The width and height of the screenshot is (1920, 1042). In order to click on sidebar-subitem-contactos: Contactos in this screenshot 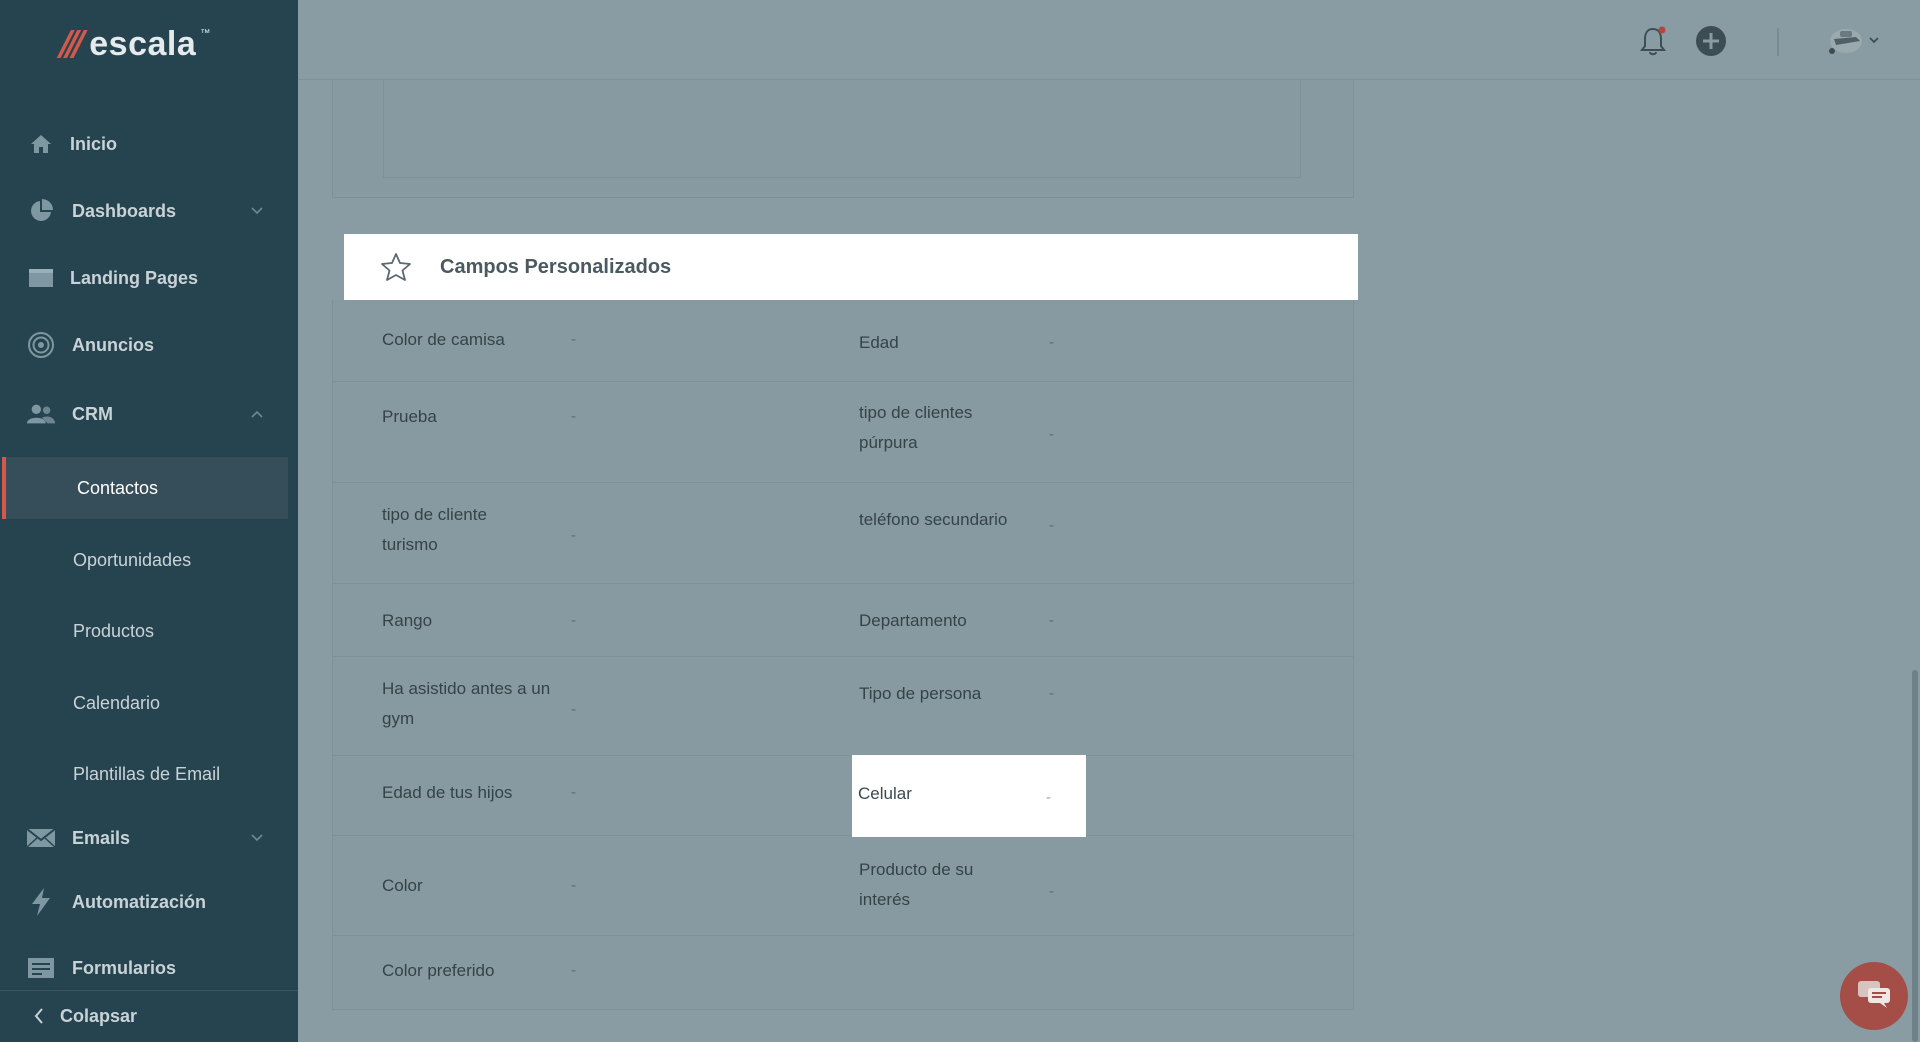, I will do `click(145, 488)`.